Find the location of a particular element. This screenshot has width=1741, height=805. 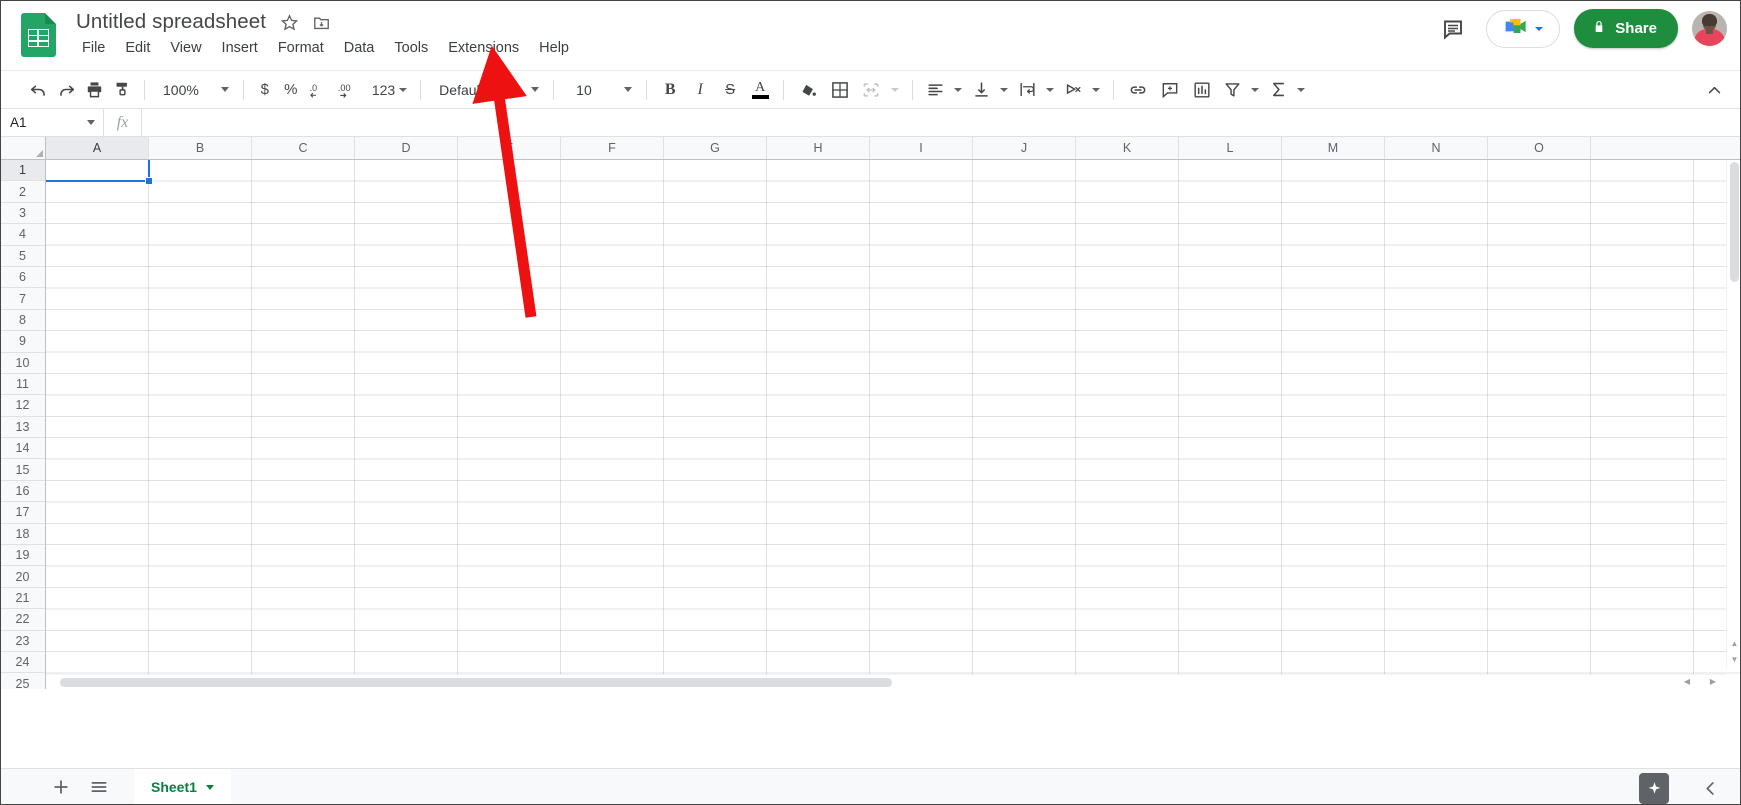

row-header-2: 2 is located at coordinates (22, 192).